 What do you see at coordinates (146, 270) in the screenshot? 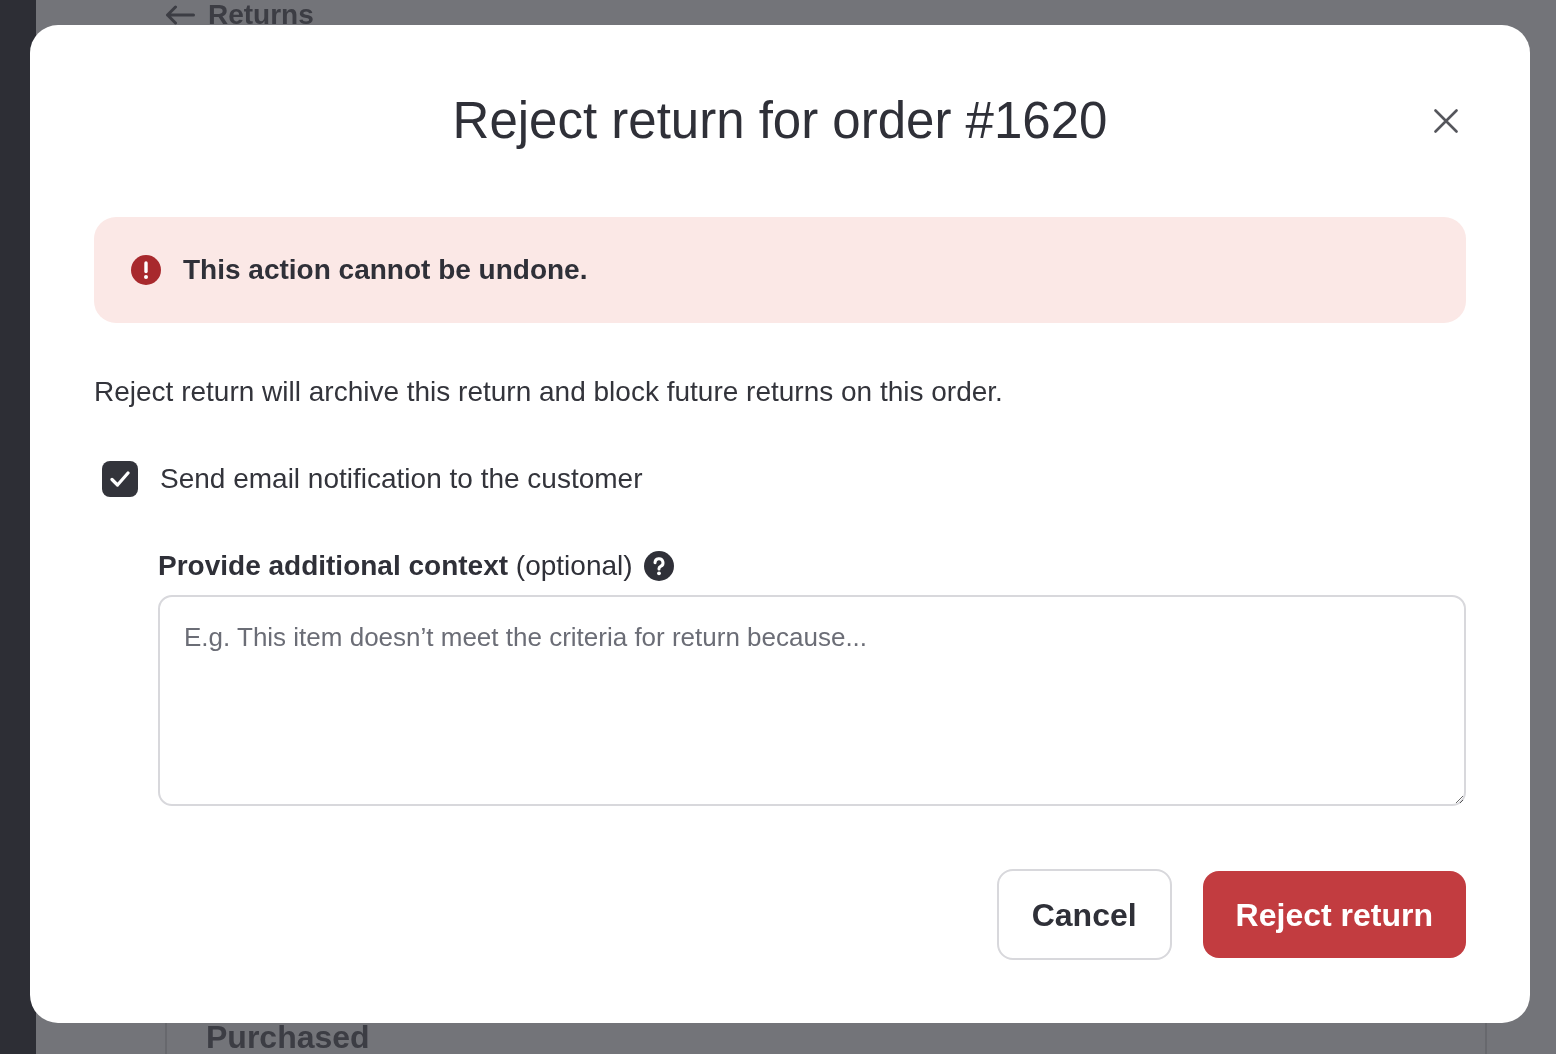
I see `exclamation-icon` at bounding box center [146, 270].